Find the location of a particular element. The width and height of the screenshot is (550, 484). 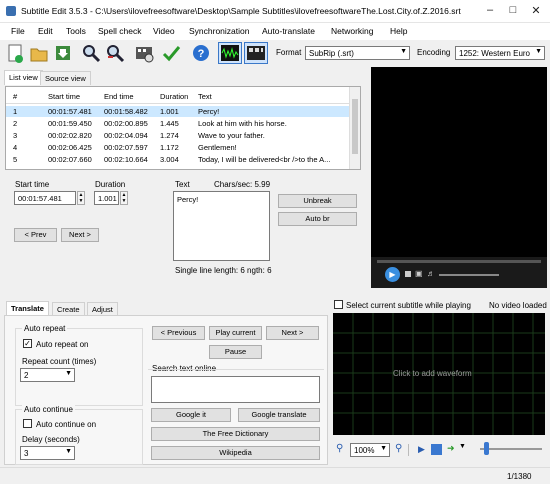

play-waveform-icon: ▶ is located at coordinates (421, 449).